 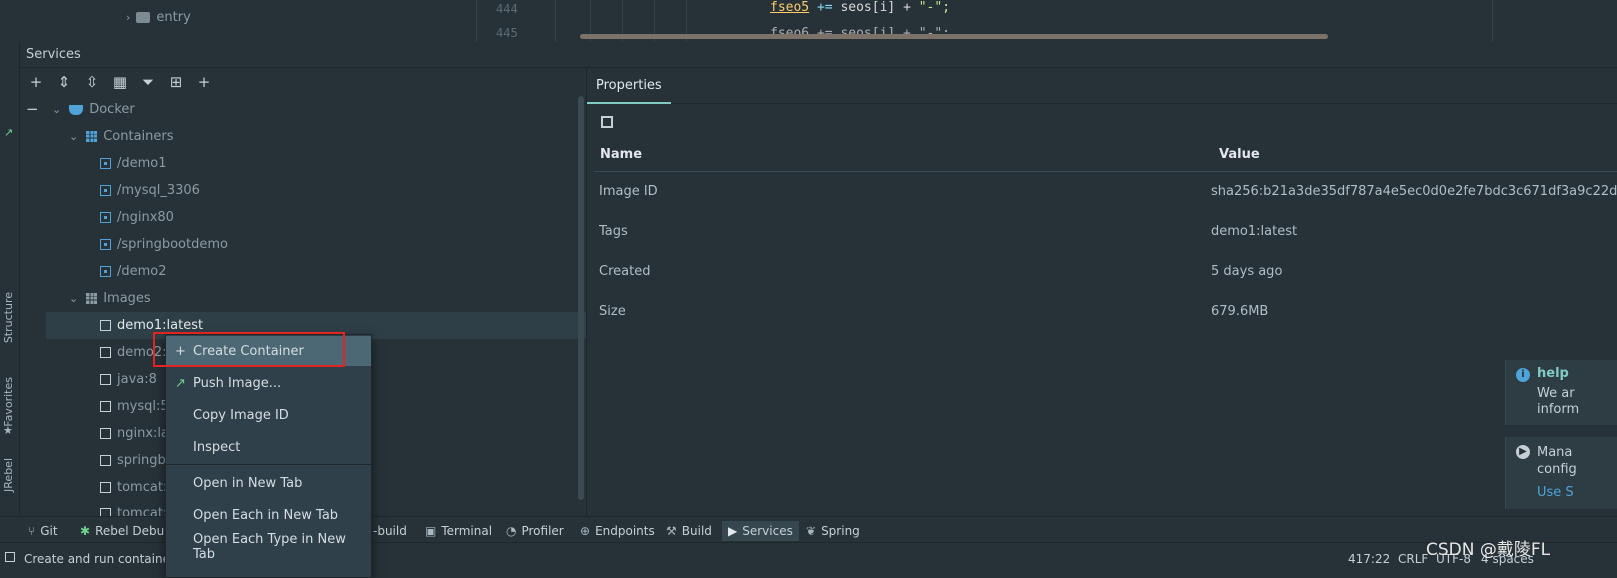 I want to click on tree-node-container: /demo1, so click(x=303, y=163).